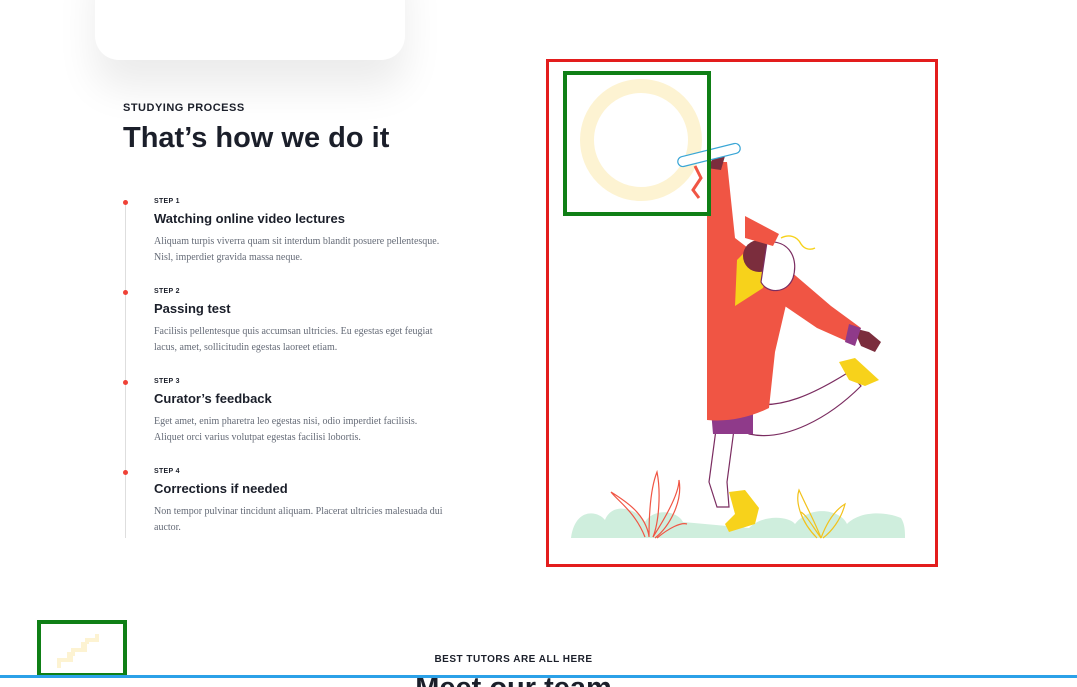 This screenshot has height=687, width=1077. What do you see at coordinates (192, 308) in the screenshot?
I see `step-title: Passing test` at bounding box center [192, 308].